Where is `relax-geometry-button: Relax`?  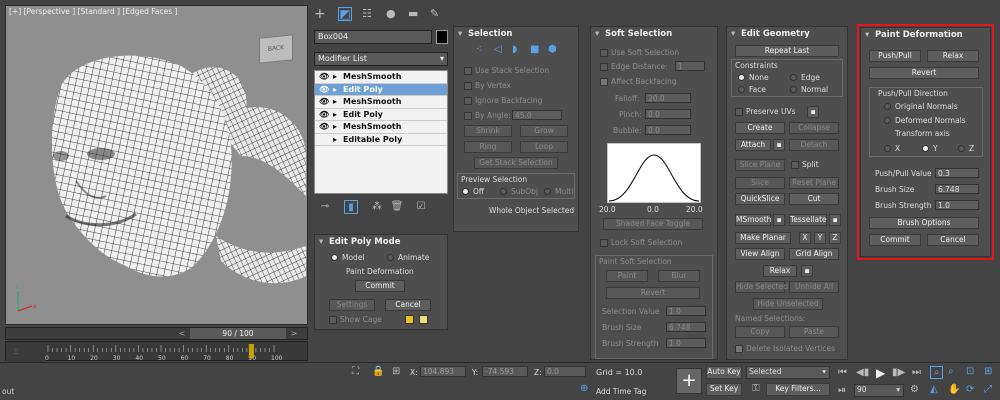 relax-geometry-button: Relax is located at coordinates (780, 271).